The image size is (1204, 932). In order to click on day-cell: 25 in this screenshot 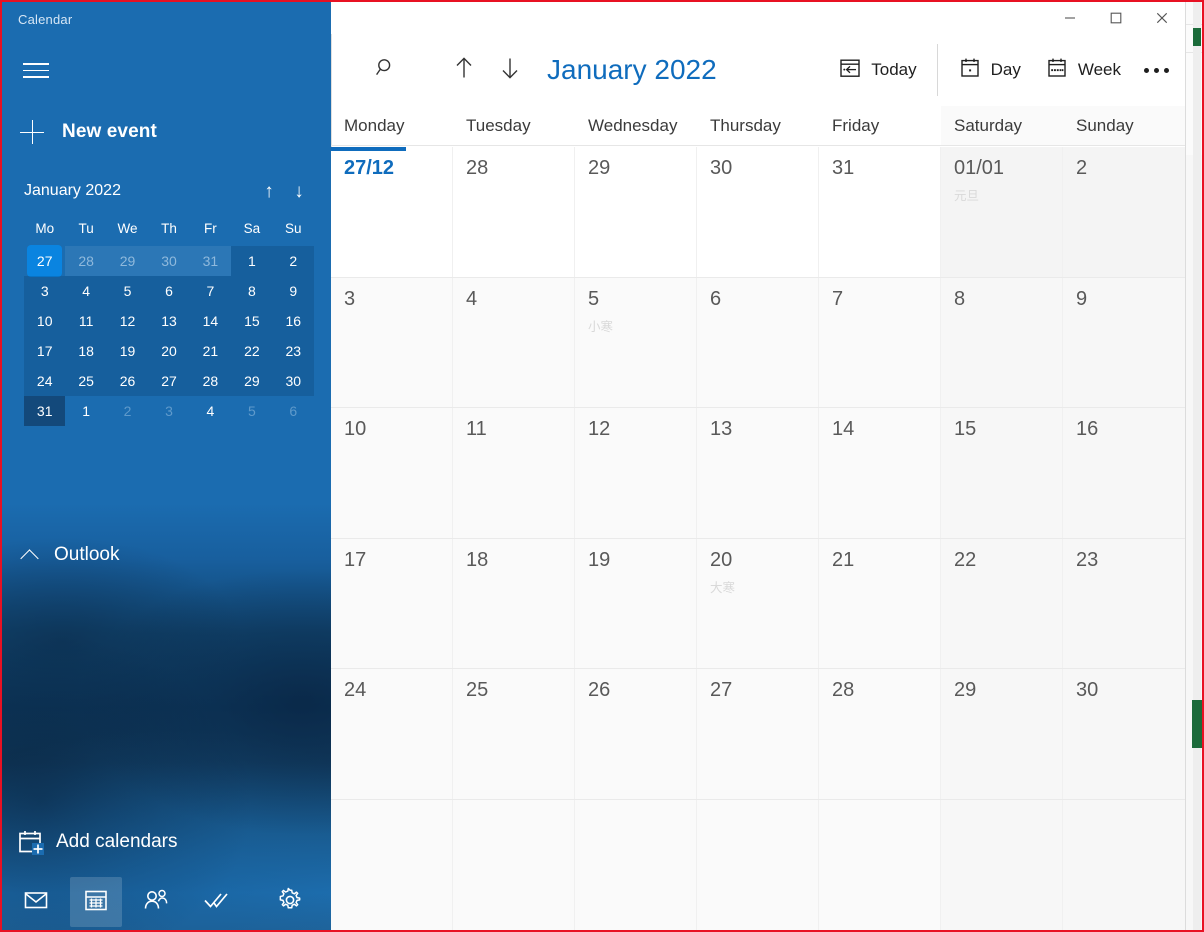, I will do `click(514, 734)`.